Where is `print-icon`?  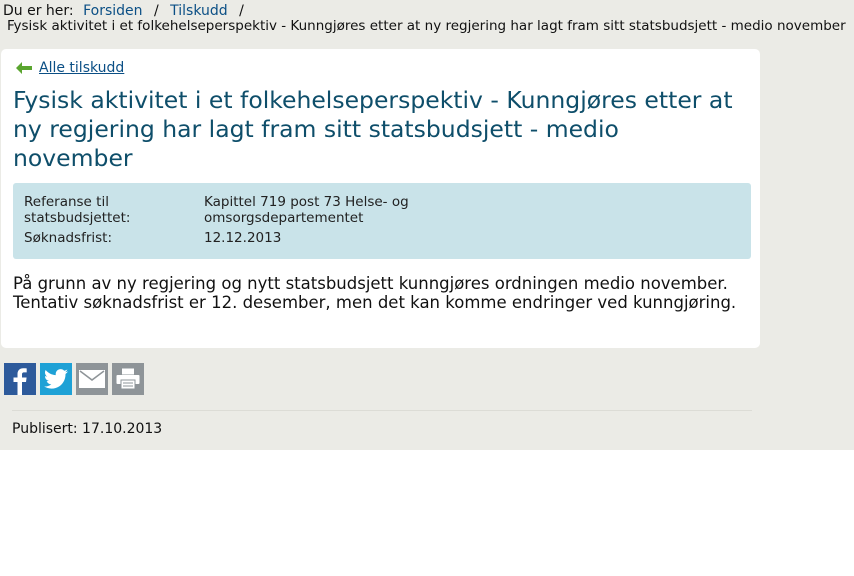
print-icon is located at coordinates (128, 379).